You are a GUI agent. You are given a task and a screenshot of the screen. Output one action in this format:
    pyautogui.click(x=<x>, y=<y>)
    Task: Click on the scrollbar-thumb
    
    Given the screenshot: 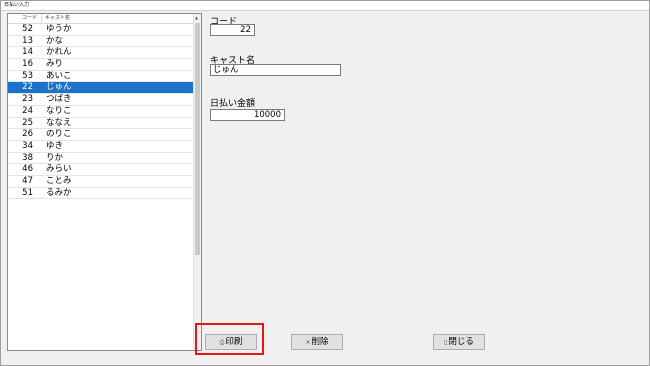 What is the action you would take?
    pyautogui.click(x=197, y=139)
    